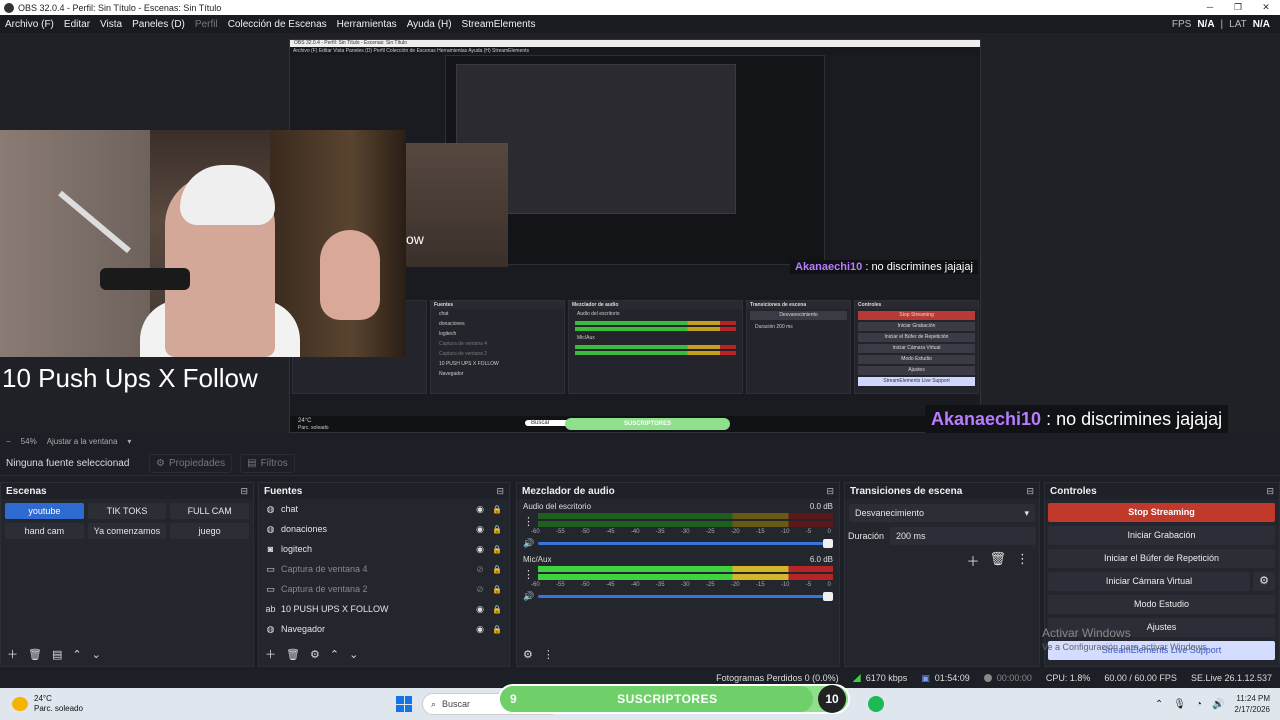  Describe the element at coordinates (876, 704) in the screenshot. I see `spotify-icon` at that location.